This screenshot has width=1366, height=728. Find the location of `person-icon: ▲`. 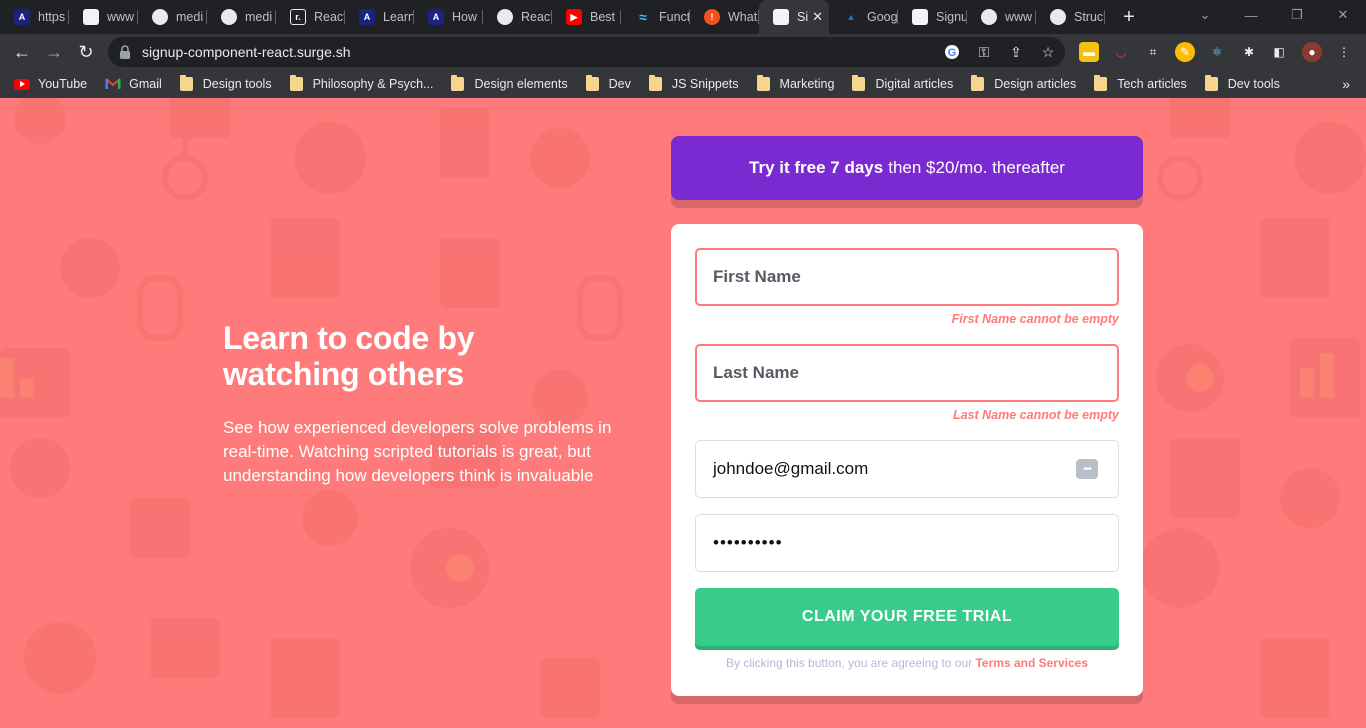

person-icon: ▲ is located at coordinates (851, 17).